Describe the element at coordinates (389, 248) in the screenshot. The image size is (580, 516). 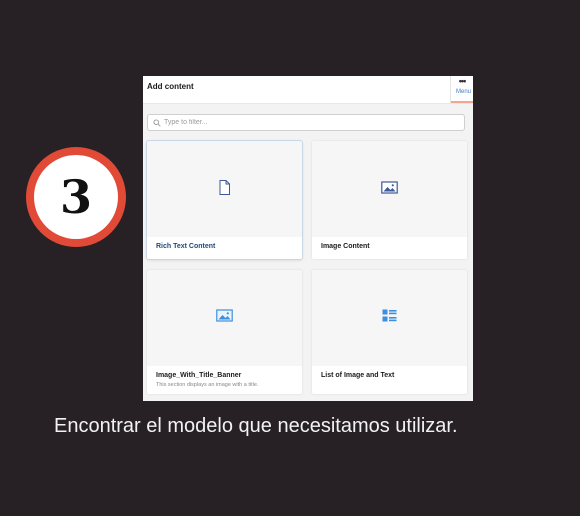
I see `card-footer: Image Content` at that location.